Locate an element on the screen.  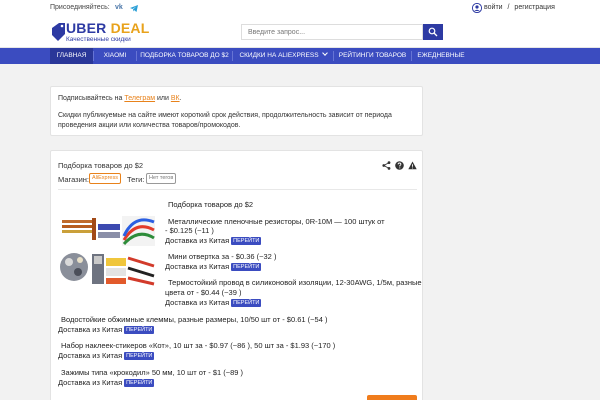
telegram-link: Телеграм is located at coordinates (139, 98).